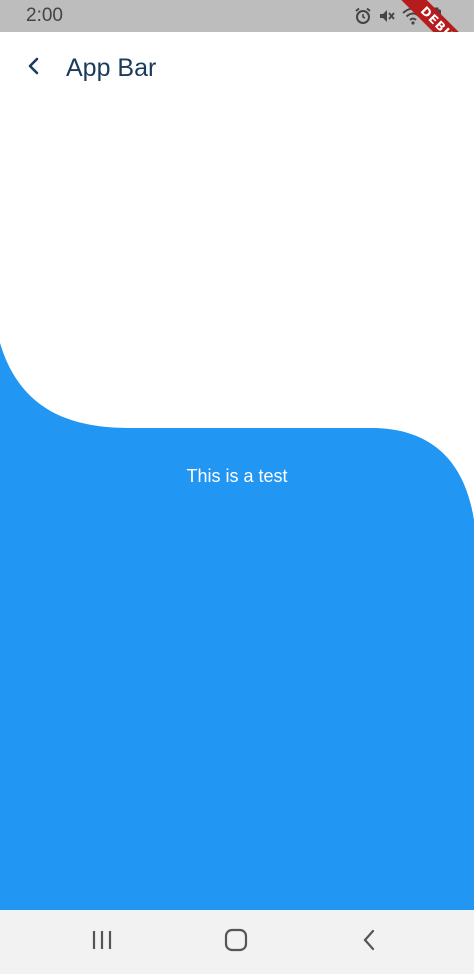 Image resolution: width=474 pixels, height=974 pixels. Describe the element at coordinates (237, 69) in the screenshot. I see `app-bar: App Bar` at that location.